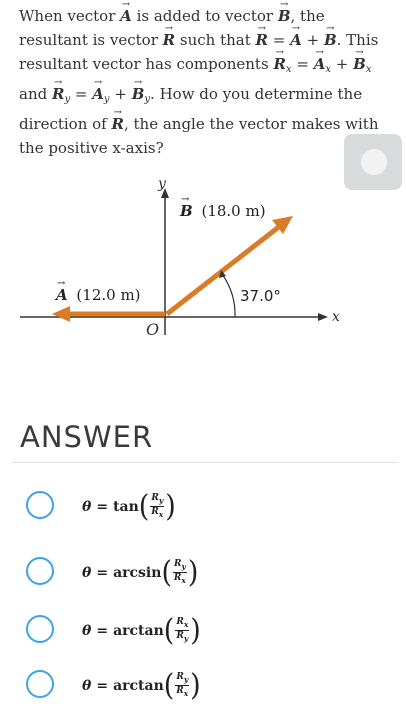  Describe the element at coordinates (228, 295) in the screenshot. I see `angle-arc` at that location.